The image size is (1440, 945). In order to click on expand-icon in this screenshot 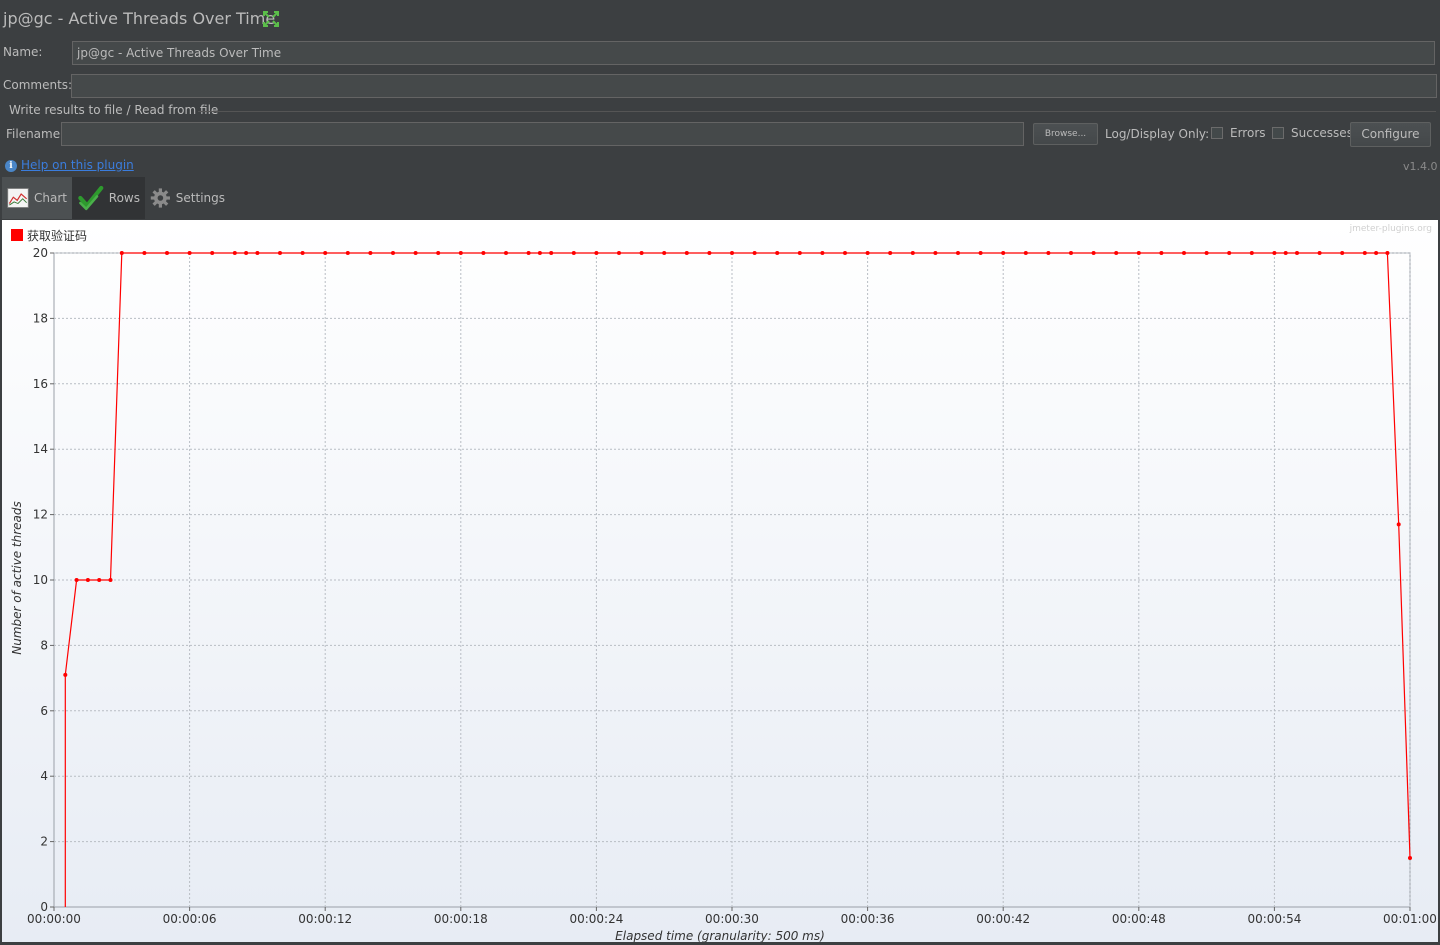, I will do `click(271, 19)`.